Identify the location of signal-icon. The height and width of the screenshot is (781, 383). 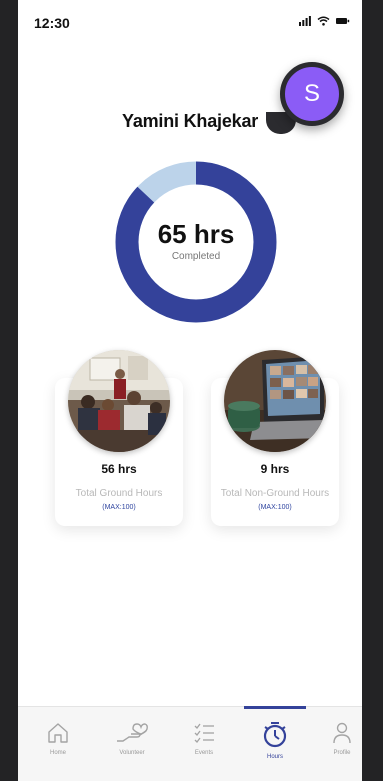
(305, 21).